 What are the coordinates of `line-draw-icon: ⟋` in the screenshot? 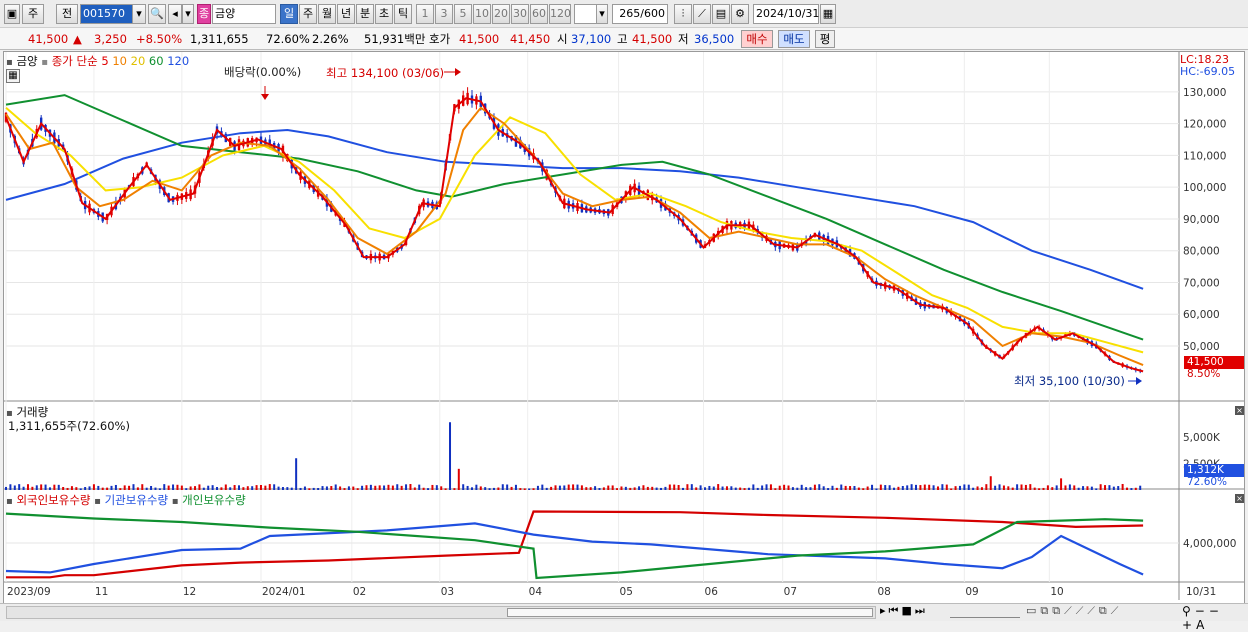 It's located at (702, 14).